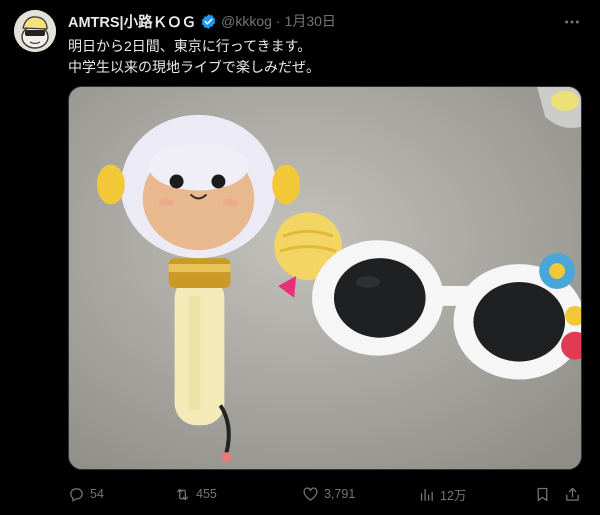 This screenshot has width=600, height=515. I want to click on display-name: AMTRS|小路ＫＯＧ, so click(132, 21).